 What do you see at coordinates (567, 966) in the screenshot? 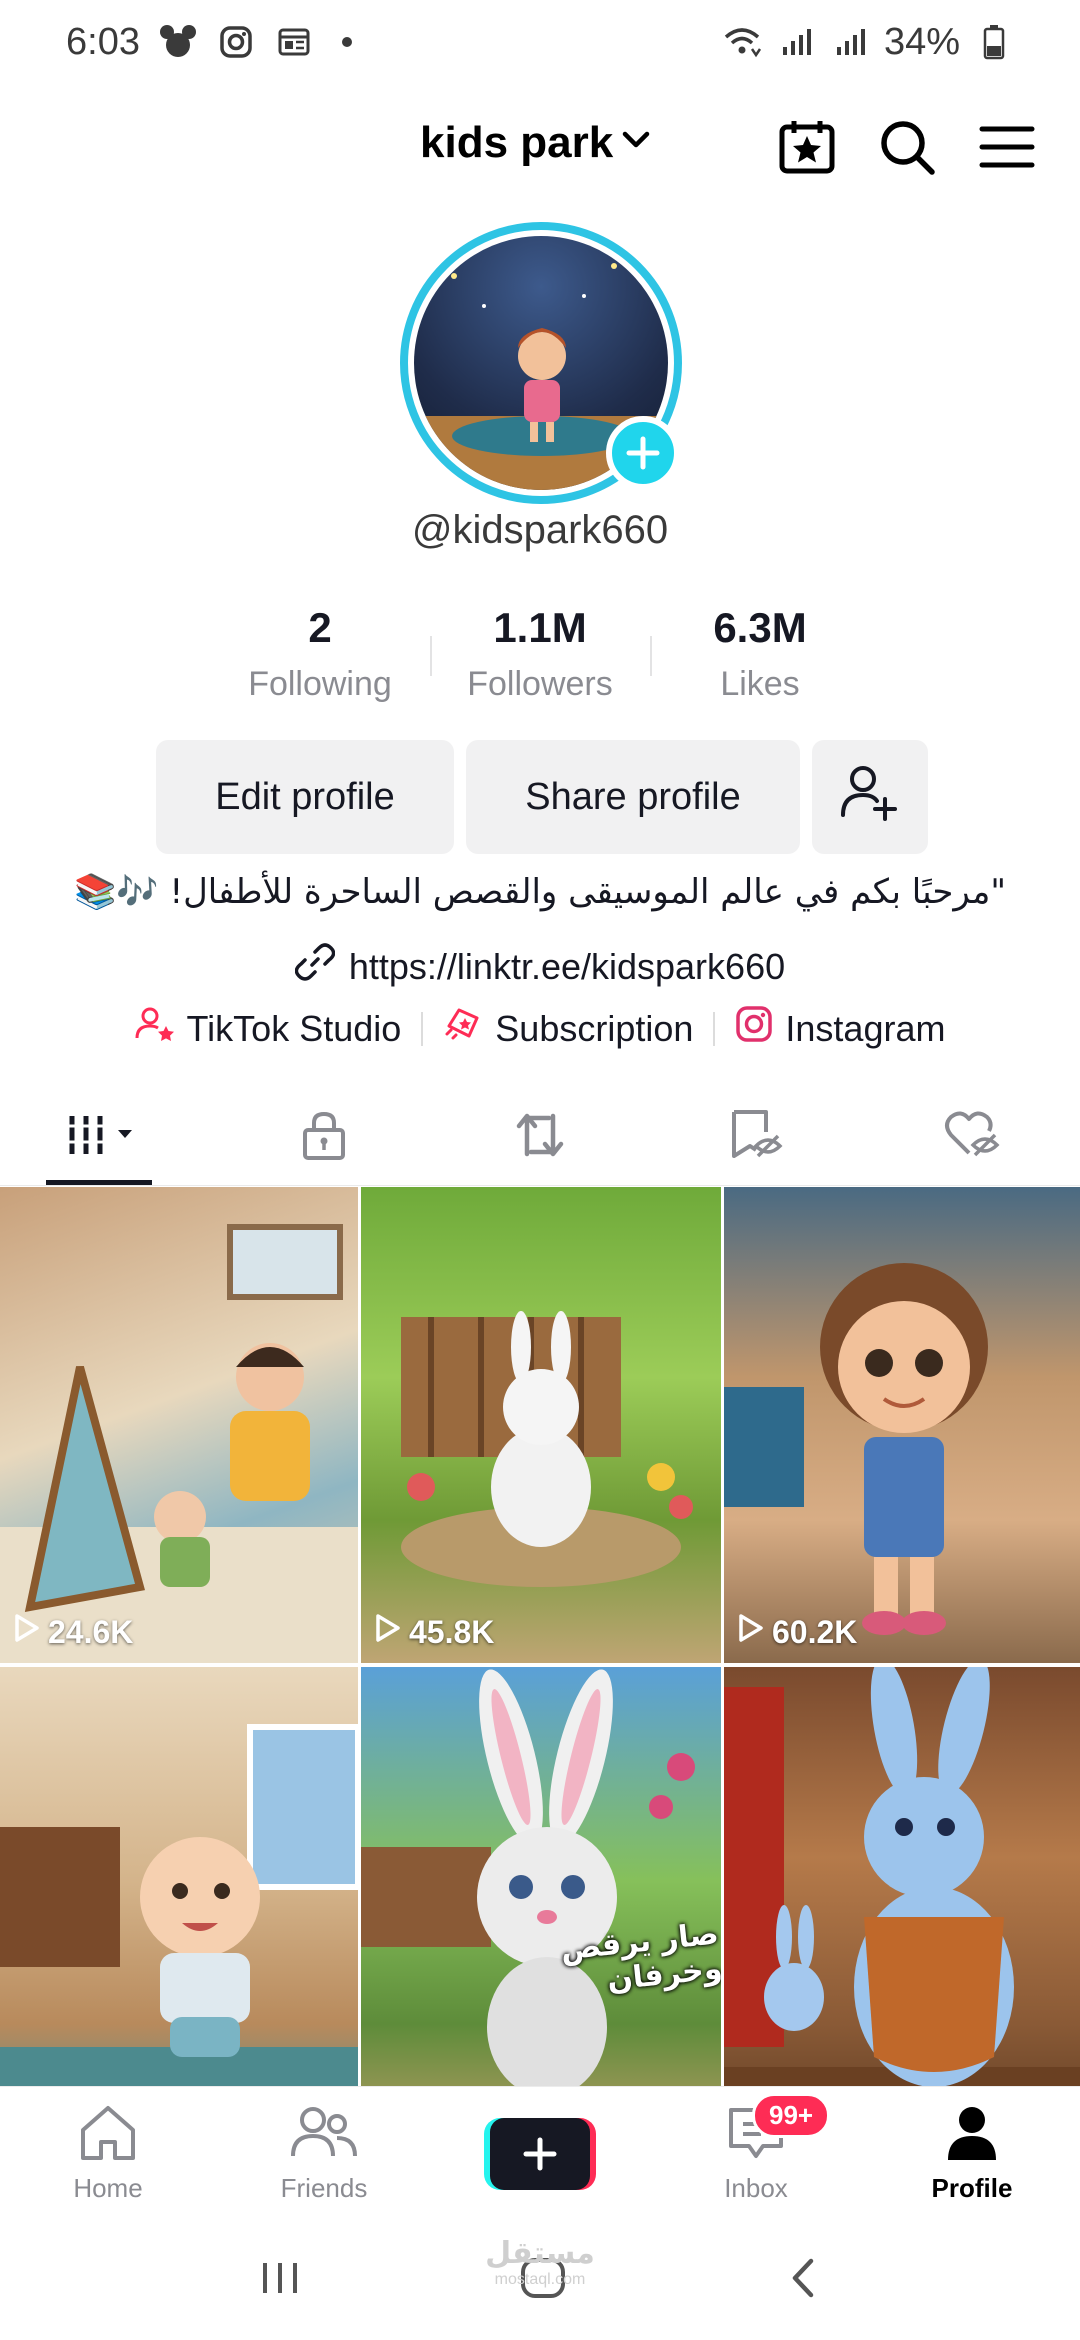
I see `link-text: https://linktr.ee/kidspark660` at bounding box center [567, 966].